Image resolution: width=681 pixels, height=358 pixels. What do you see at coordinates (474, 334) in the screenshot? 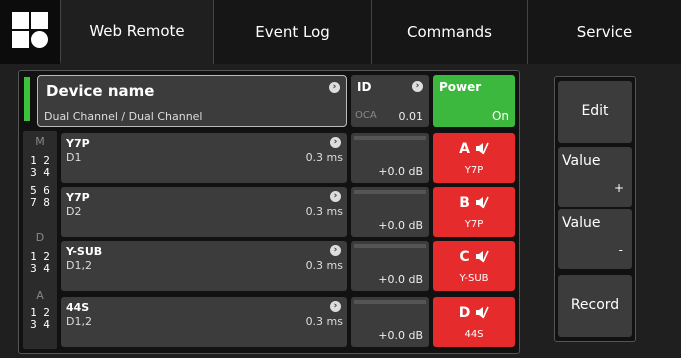
I see `mute-label: 44S` at bounding box center [474, 334].